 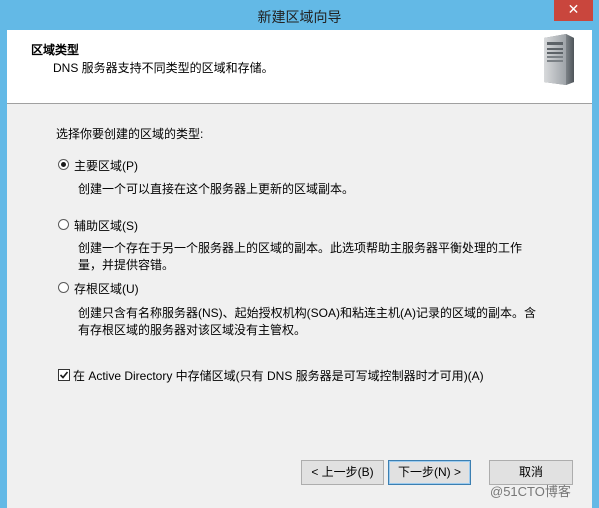 What do you see at coordinates (63, 164) in the screenshot?
I see `primary-zone-radio` at bounding box center [63, 164].